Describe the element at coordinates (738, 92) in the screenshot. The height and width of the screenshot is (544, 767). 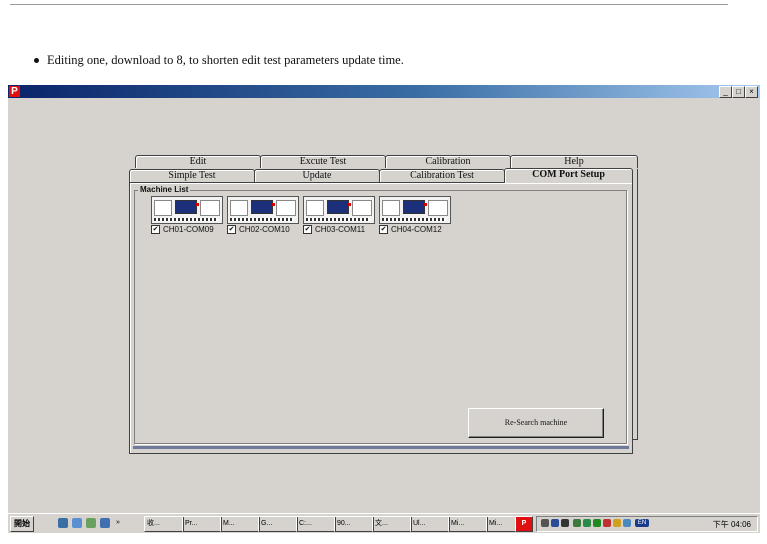
I see `maximize-button: □` at that location.